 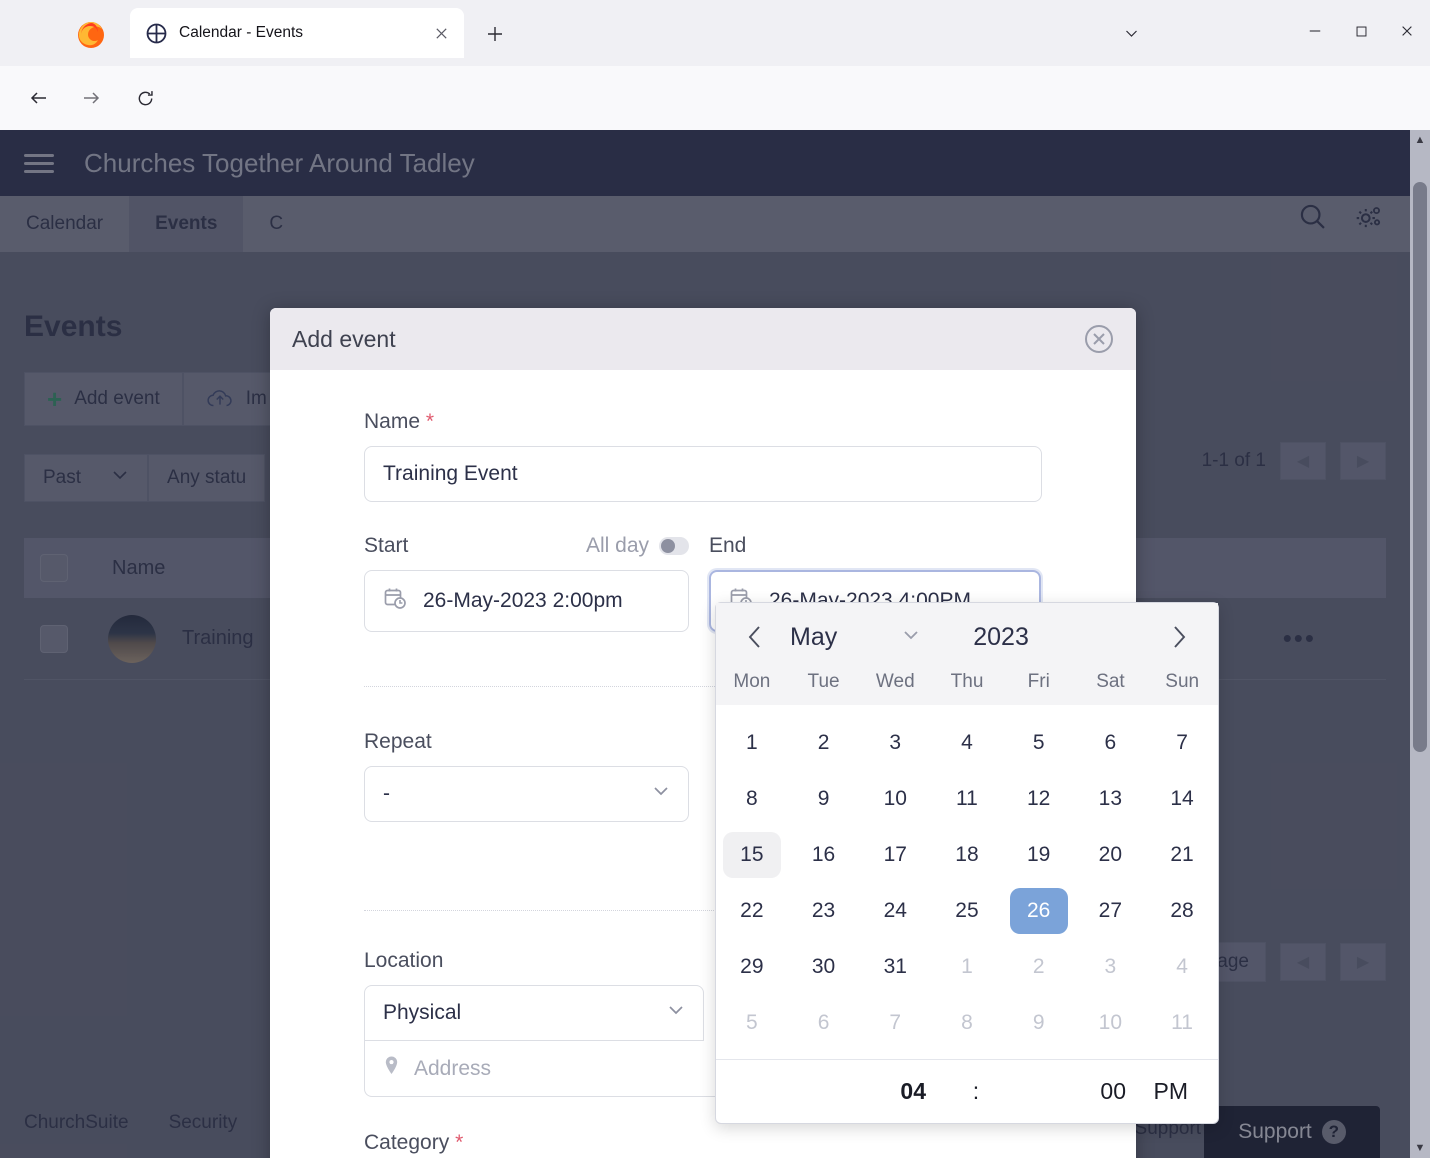 I want to click on repeat-label: Repeat, so click(x=398, y=741).